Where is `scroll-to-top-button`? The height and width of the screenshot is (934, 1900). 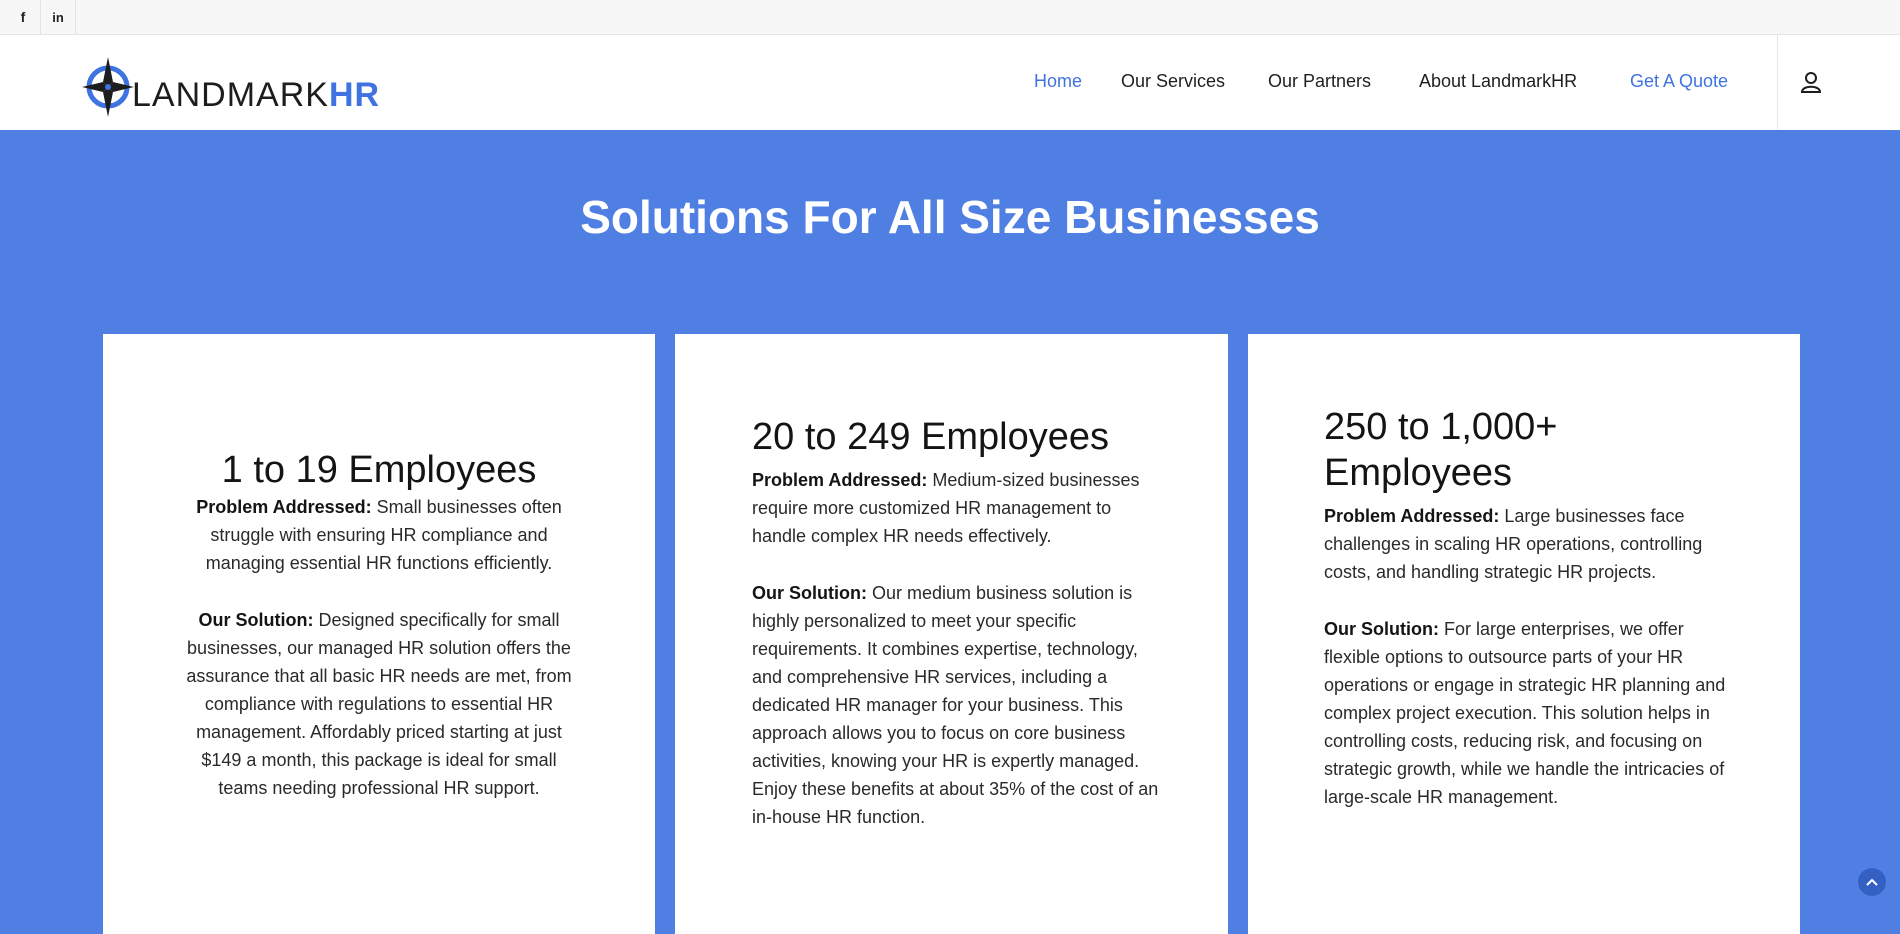 scroll-to-top-button is located at coordinates (1872, 882).